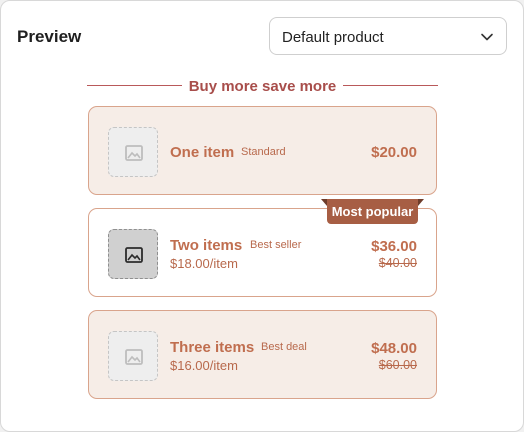 The image size is (524, 432). Describe the element at coordinates (202, 152) in the screenshot. I see `tier-title: One item` at that location.